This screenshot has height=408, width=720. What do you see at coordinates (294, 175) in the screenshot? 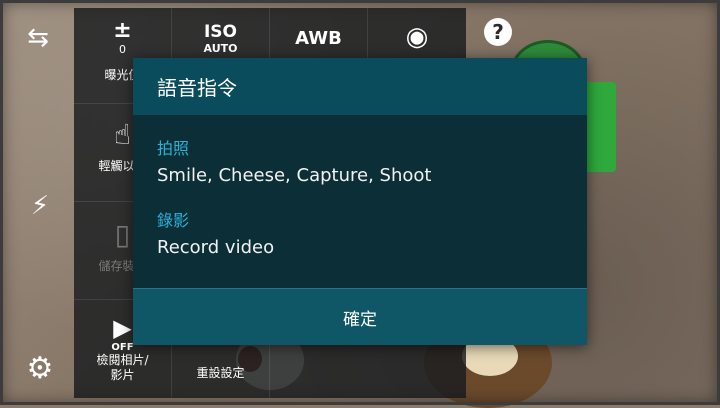
I see `photo-commands-text: Smile, Cheese, Capture, Shoot` at bounding box center [294, 175].